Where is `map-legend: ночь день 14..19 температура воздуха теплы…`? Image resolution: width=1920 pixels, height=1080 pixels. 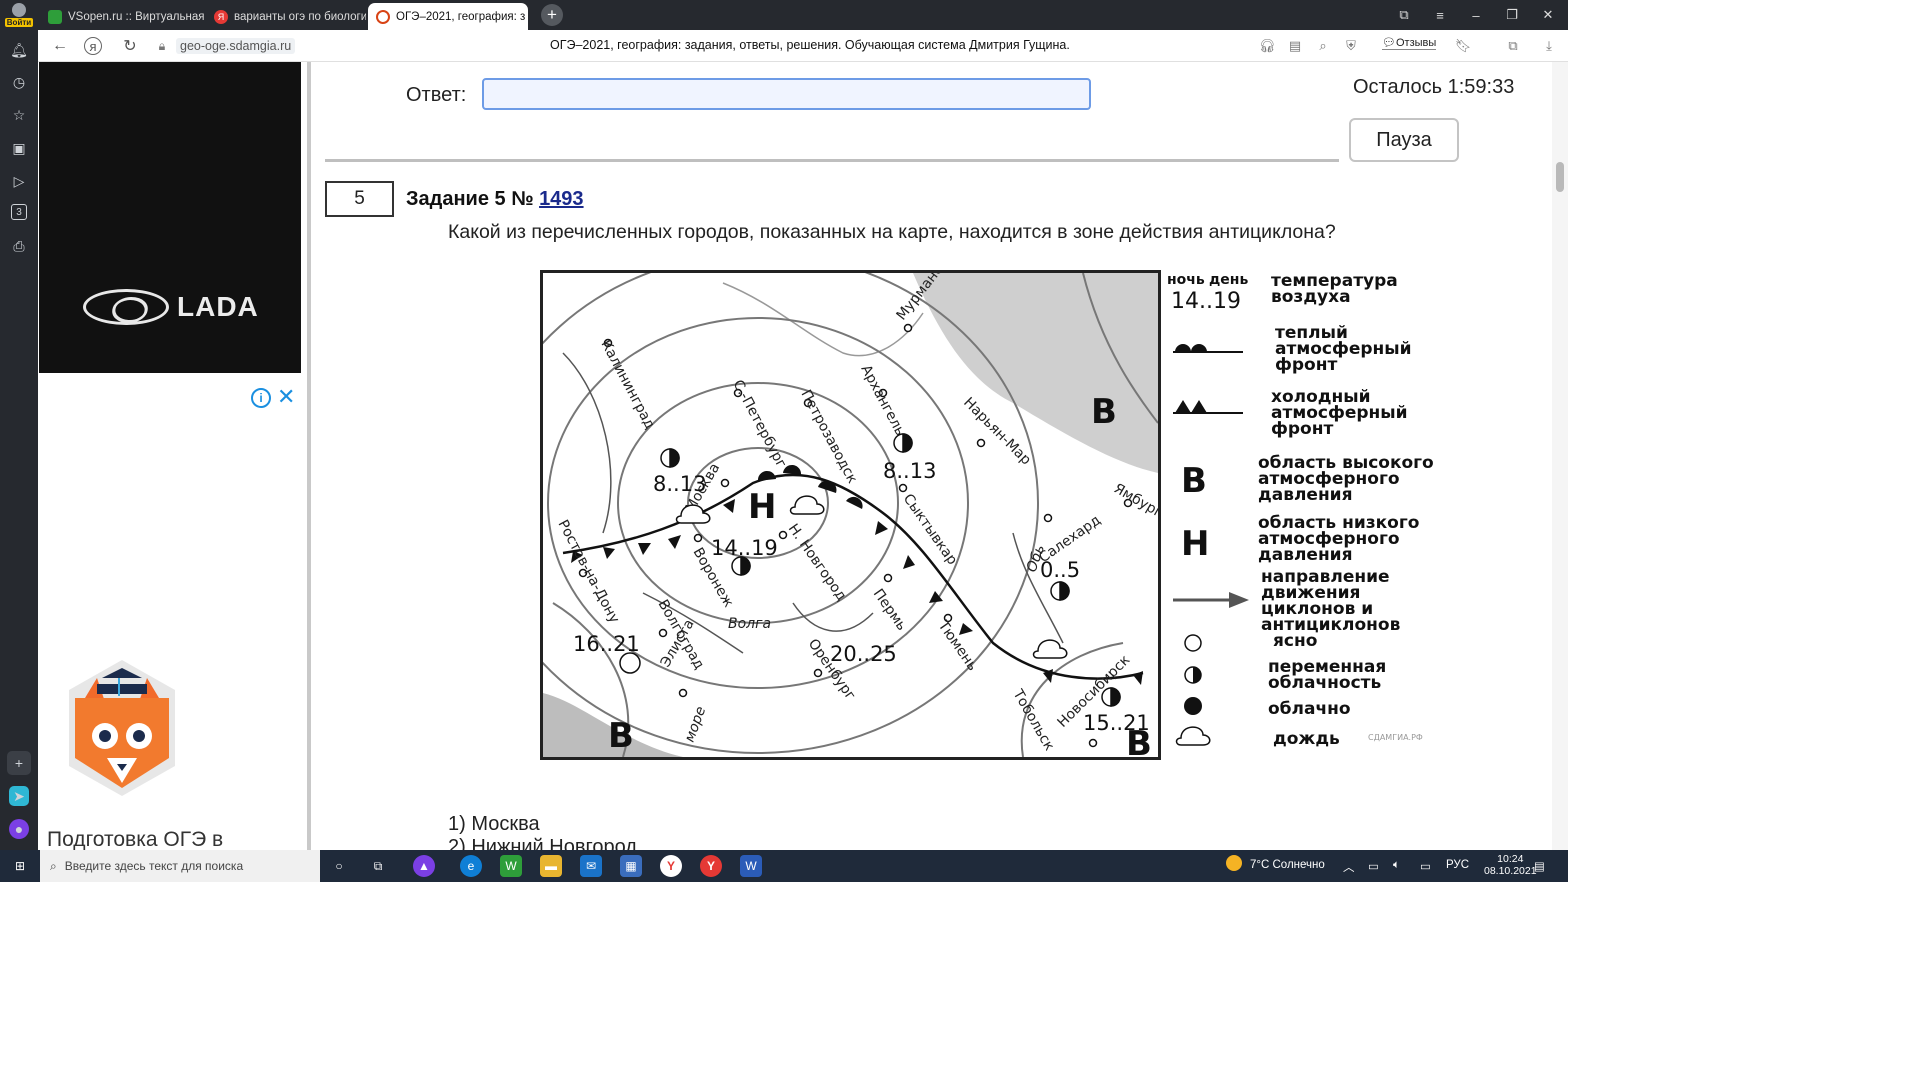
map-legend: ночь день 14..19 температура воздуха теплы… is located at coordinates (1303, 515).